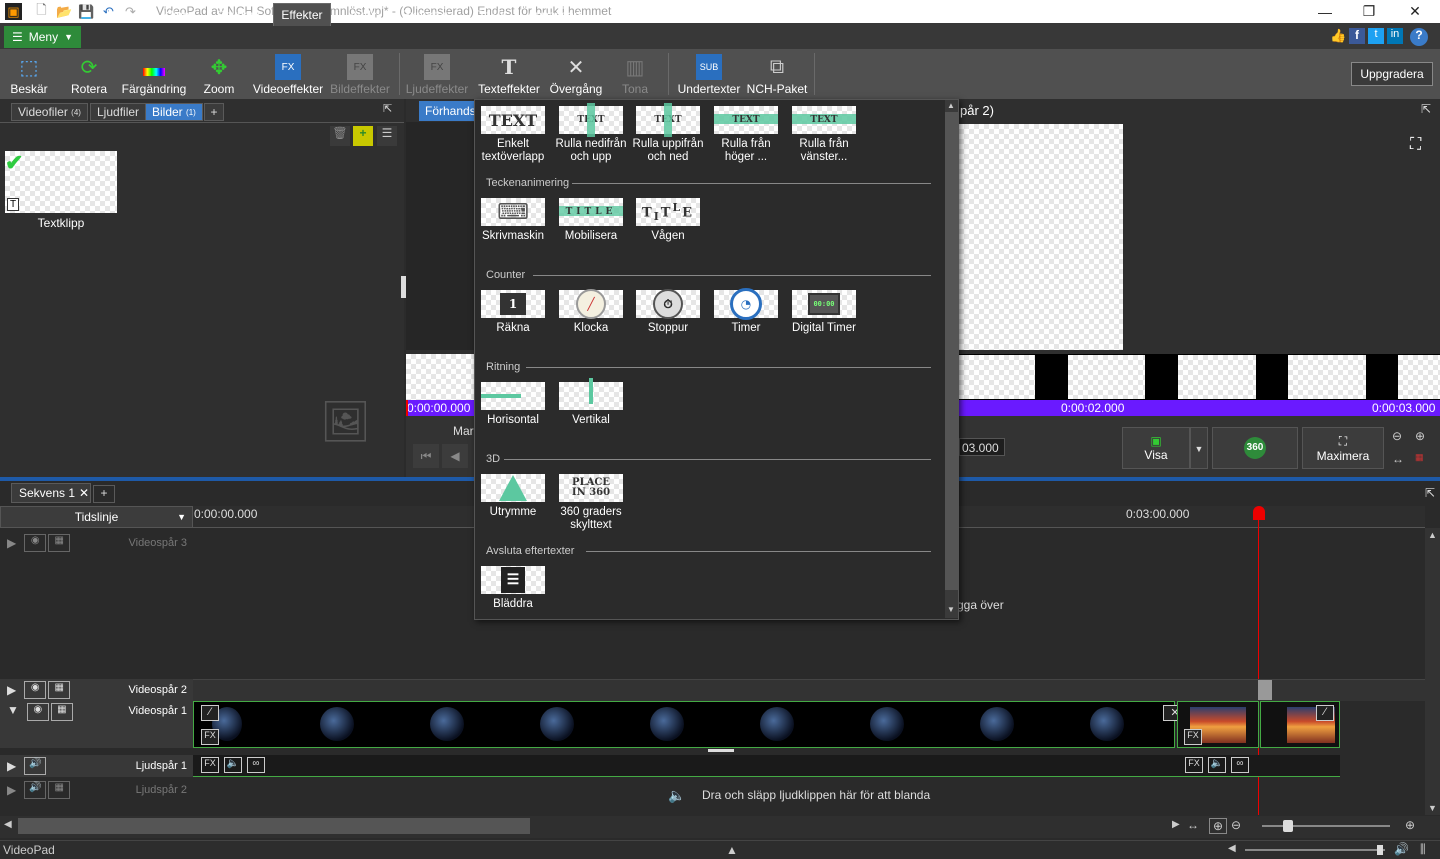  I want to click on add-sequence-tab-button: +, so click(104, 494).